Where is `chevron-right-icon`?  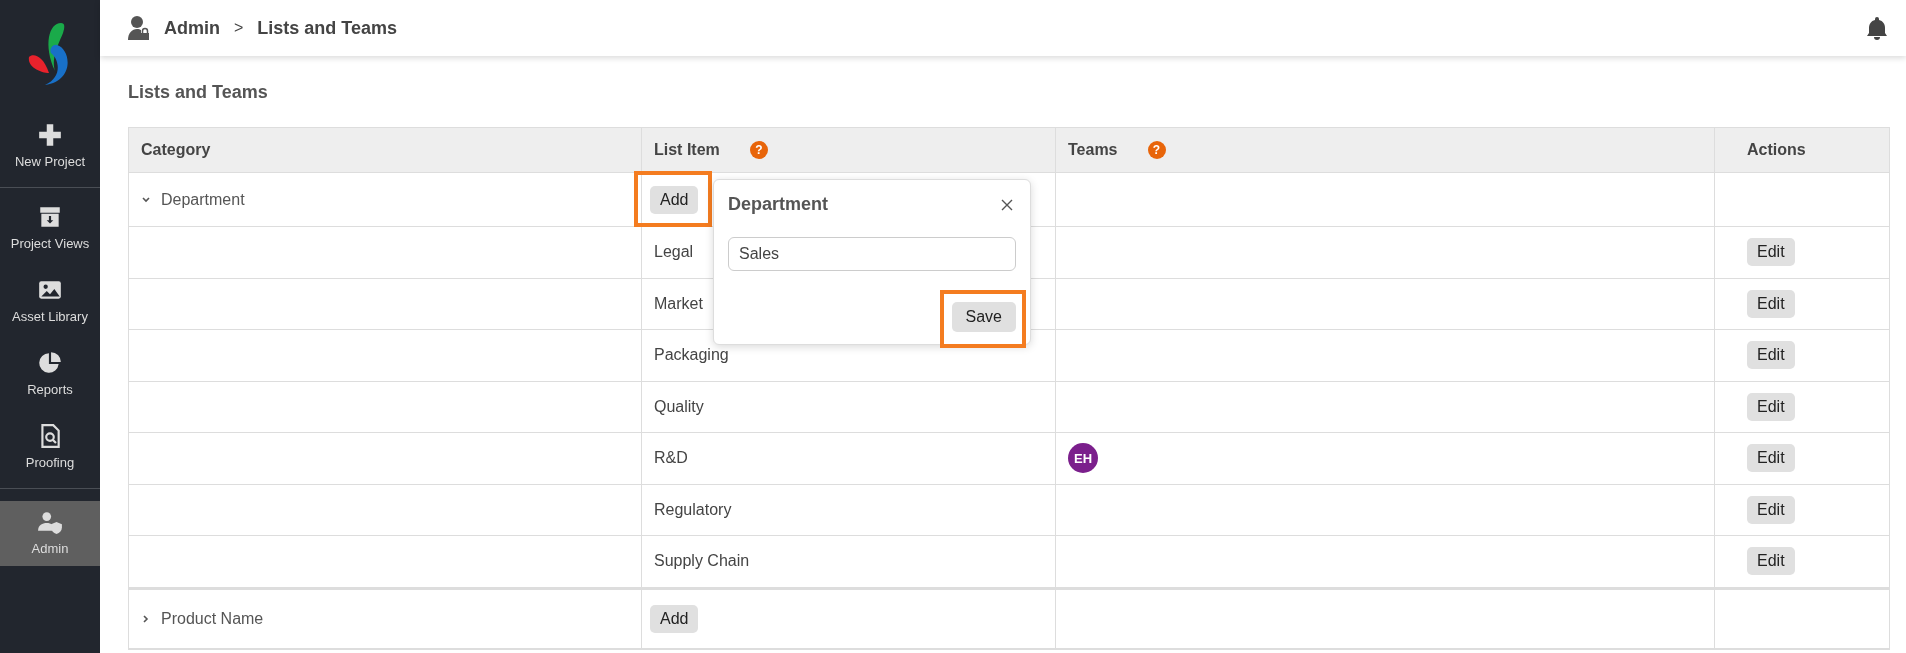
chevron-right-icon is located at coordinates (146, 618).